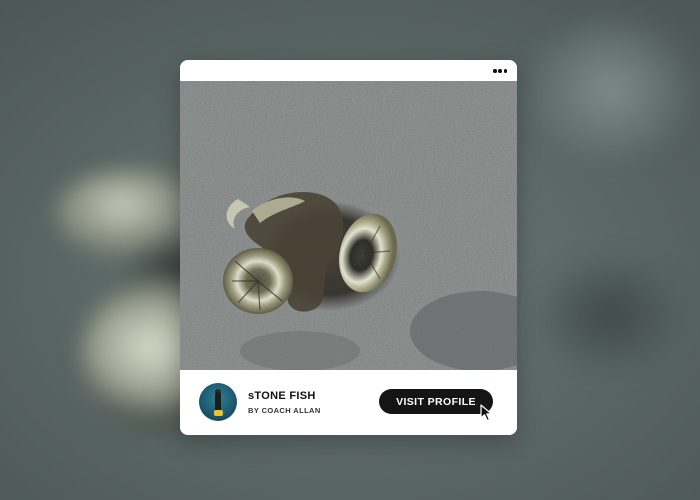  Describe the element at coordinates (284, 410) in the screenshot. I see `profile-author: BY COACH ALLAN` at that location.